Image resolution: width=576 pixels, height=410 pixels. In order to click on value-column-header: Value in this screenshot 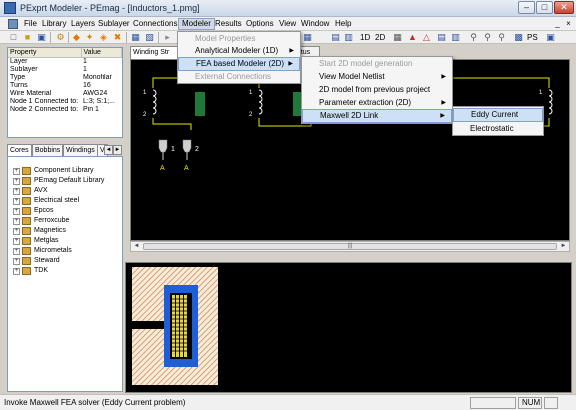, I will do `click(101, 53)`.